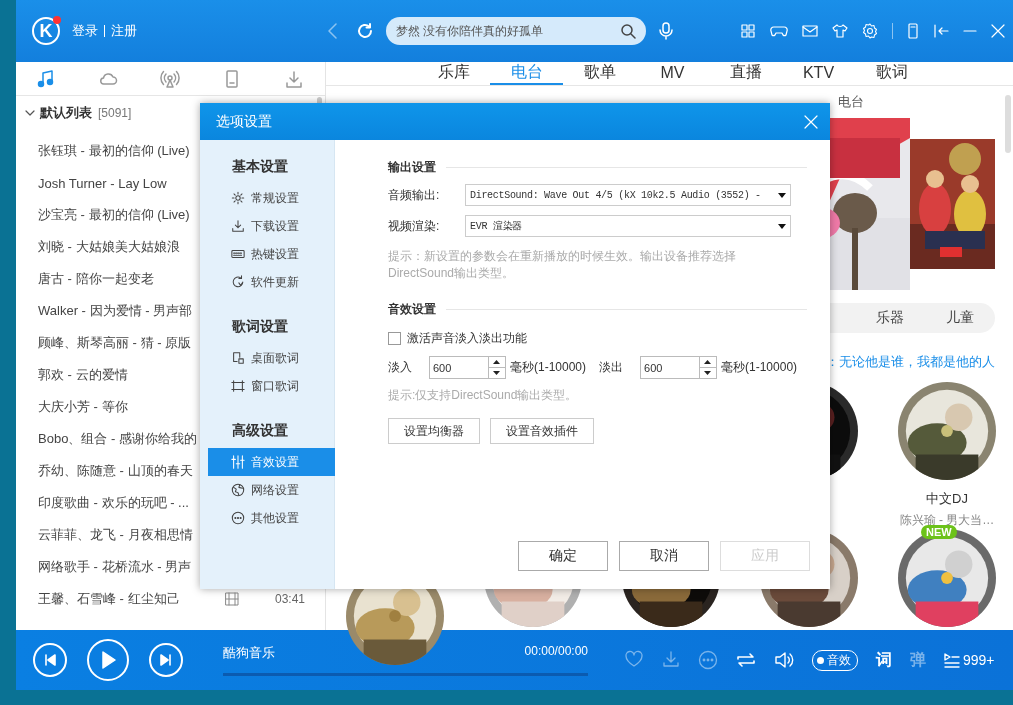  Describe the element at coordinates (115, 535) in the screenshot. I see `song-title: 云菲菲、龙飞 - 月夜相思情` at that location.